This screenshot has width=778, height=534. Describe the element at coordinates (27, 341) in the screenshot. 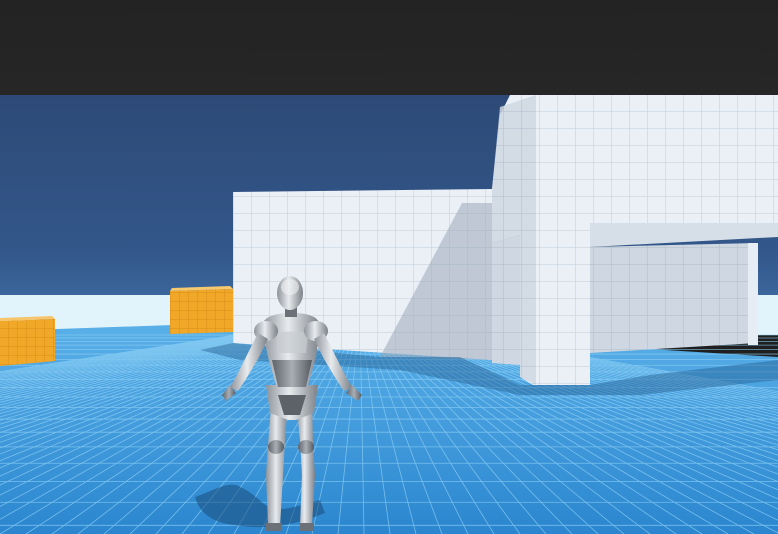

I see `crate-left` at that location.